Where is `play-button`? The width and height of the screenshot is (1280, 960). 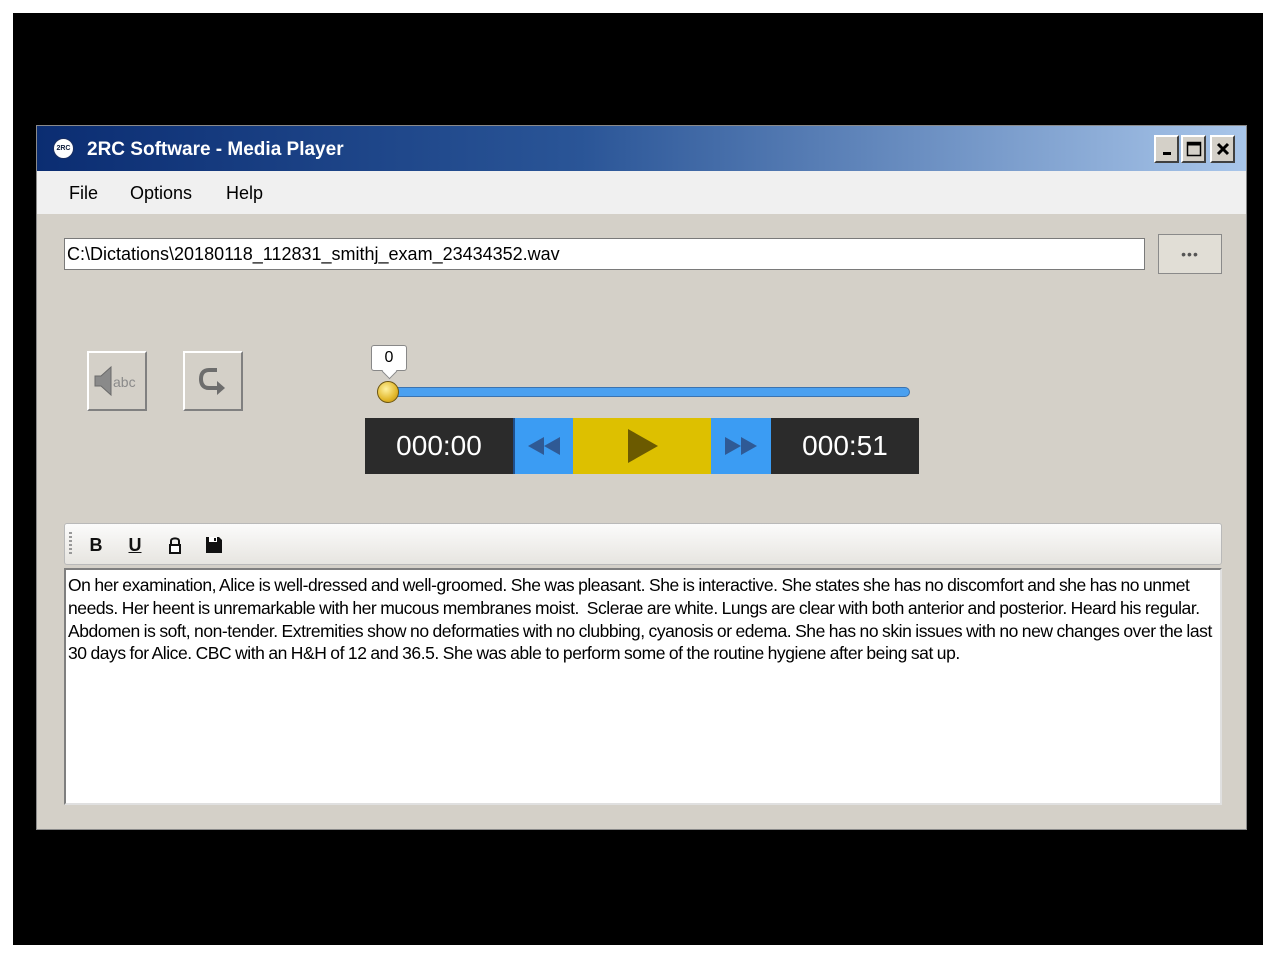 play-button is located at coordinates (642, 446).